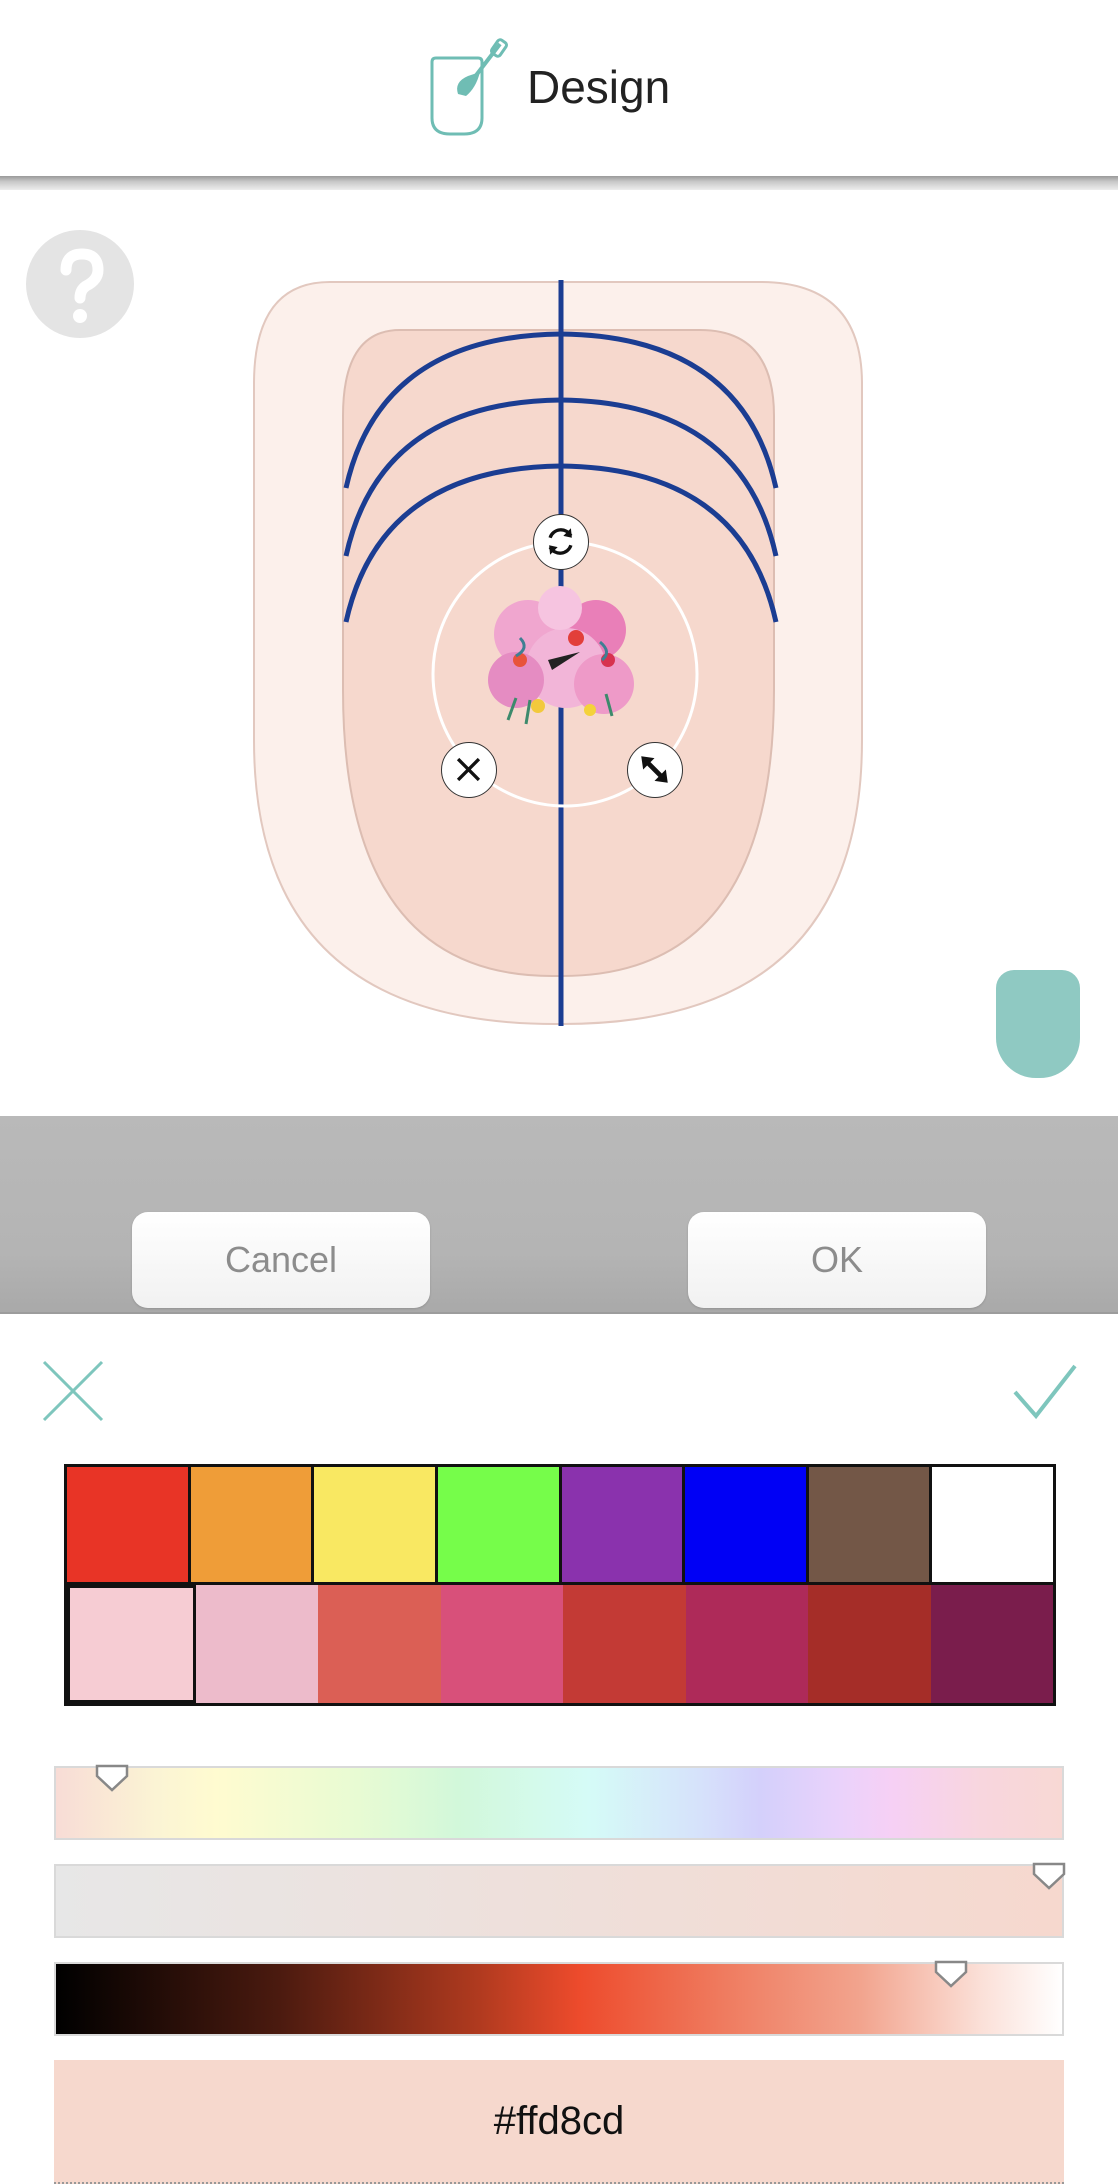 This screenshot has width=1118, height=2184. Describe the element at coordinates (1038, 1024) in the screenshot. I see `nail-color-swatch` at that location.